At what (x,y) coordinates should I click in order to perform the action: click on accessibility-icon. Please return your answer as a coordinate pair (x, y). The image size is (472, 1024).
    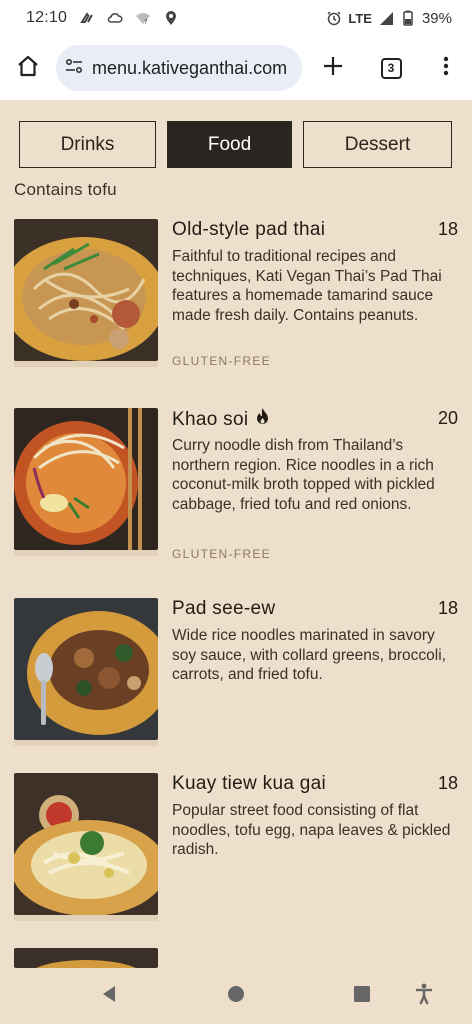
    Looking at the image, I should click on (424, 996).